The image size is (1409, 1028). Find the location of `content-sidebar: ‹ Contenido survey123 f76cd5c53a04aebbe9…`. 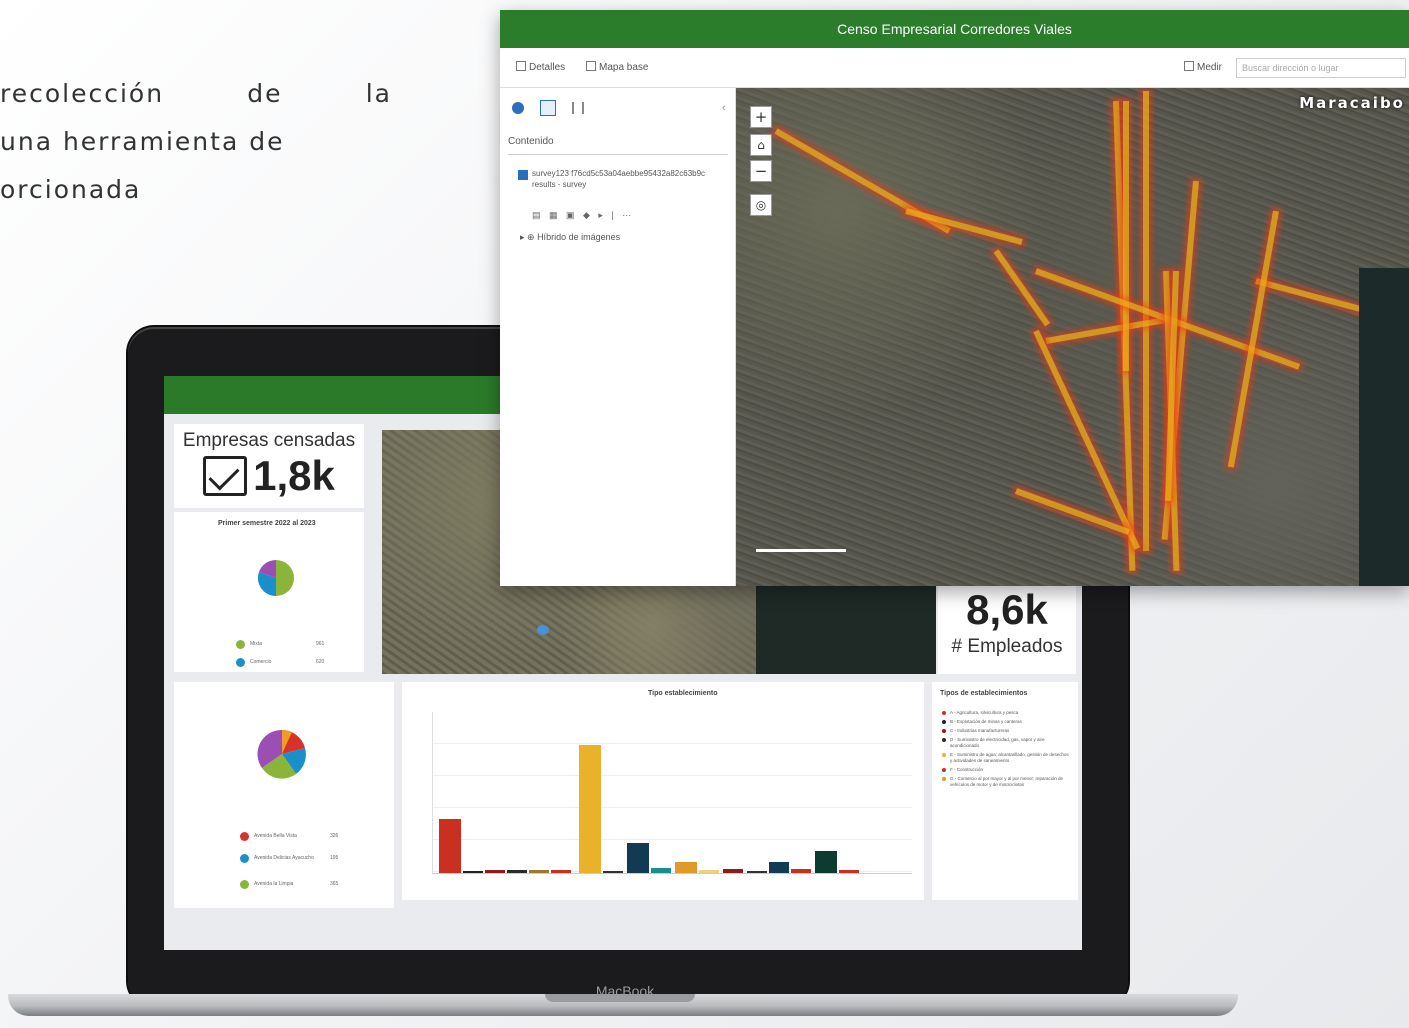

content-sidebar: ‹ Contenido survey123 f76cd5c53a04aebbe9… is located at coordinates (618, 337).